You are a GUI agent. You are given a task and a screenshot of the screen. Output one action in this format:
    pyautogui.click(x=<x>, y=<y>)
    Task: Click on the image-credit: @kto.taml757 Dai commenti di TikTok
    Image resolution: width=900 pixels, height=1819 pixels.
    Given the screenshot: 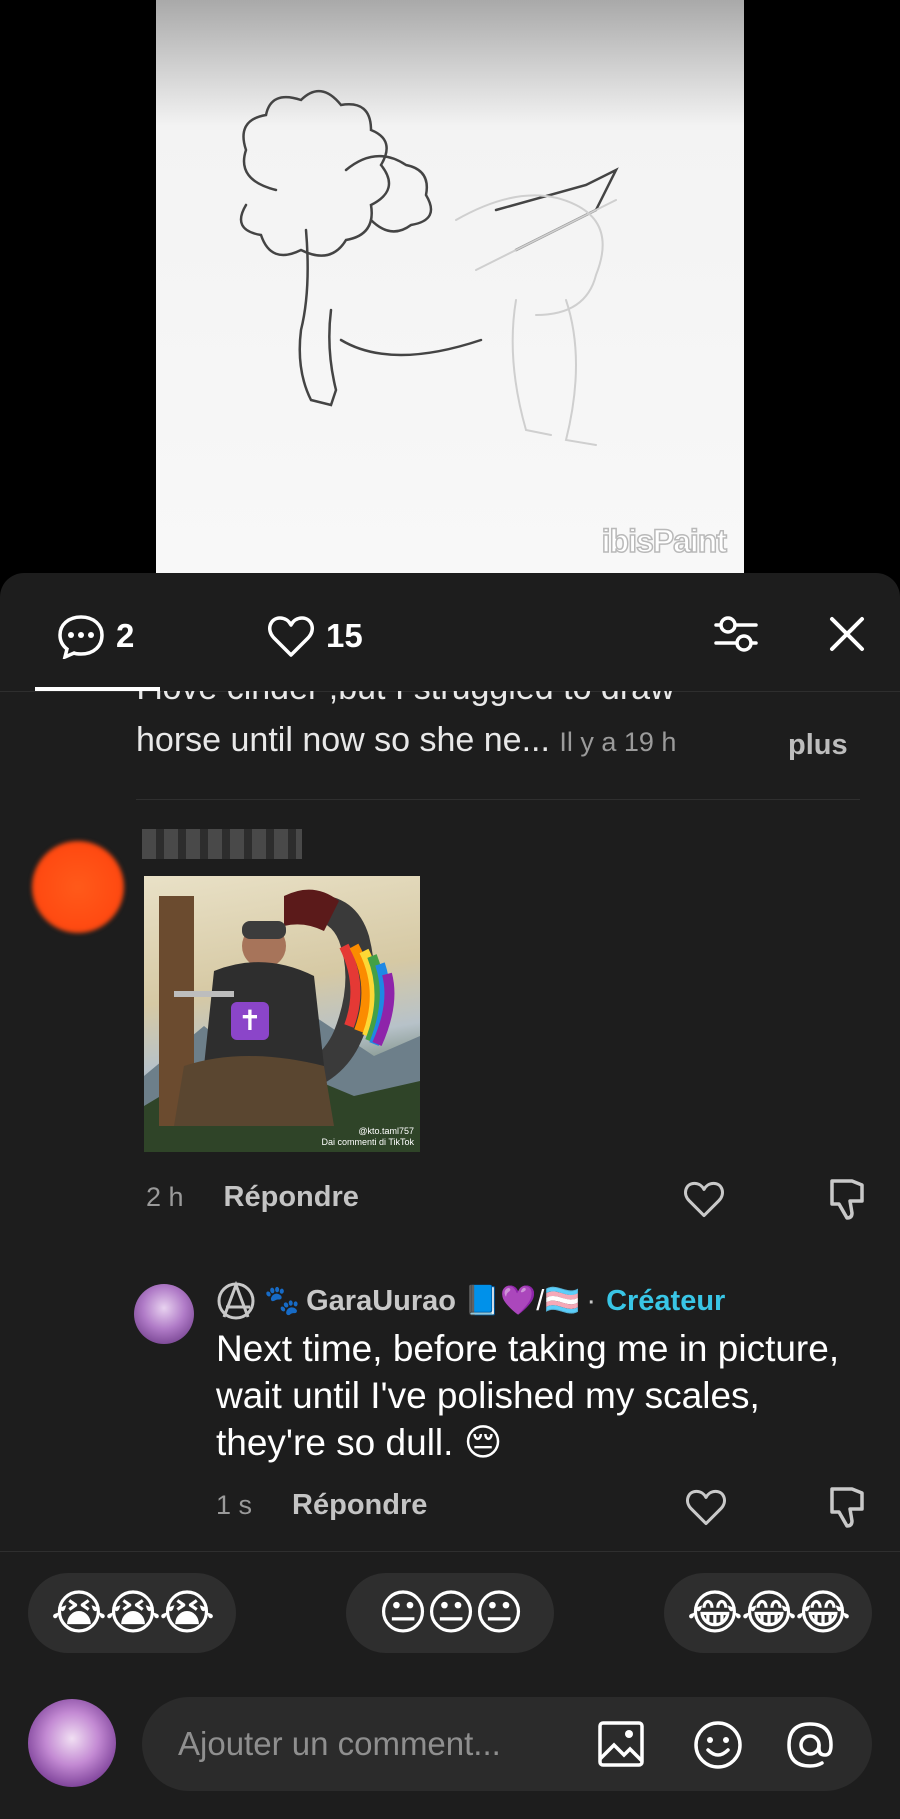 What is the action you would take?
    pyautogui.click(x=367, y=1137)
    